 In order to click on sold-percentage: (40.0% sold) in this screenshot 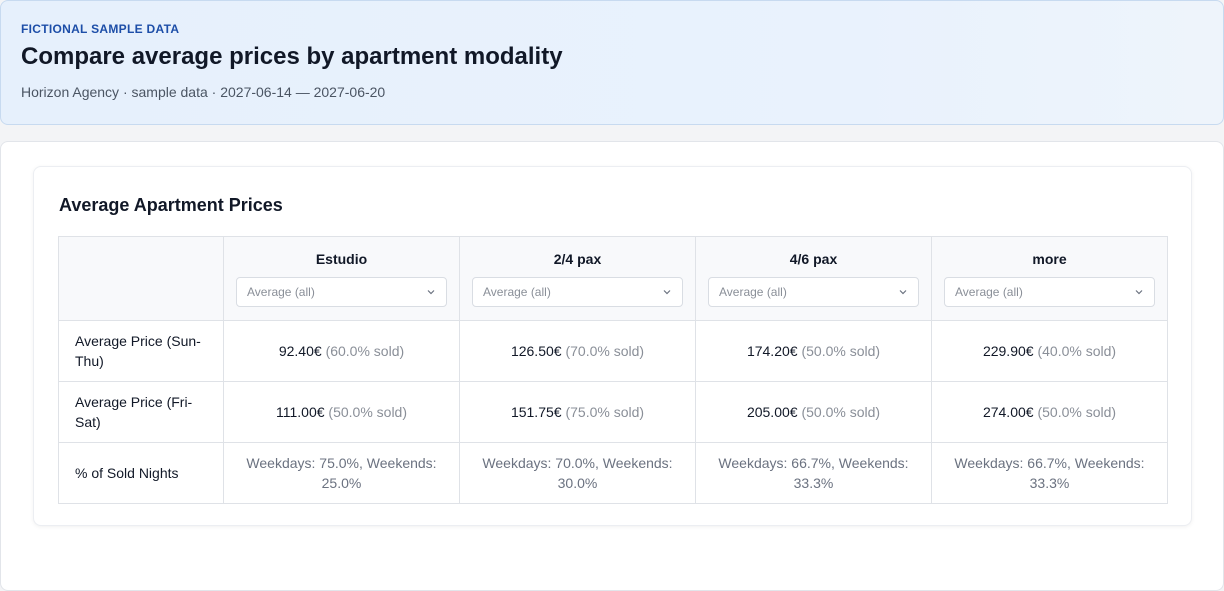, I will do `click(1077, 351)`.